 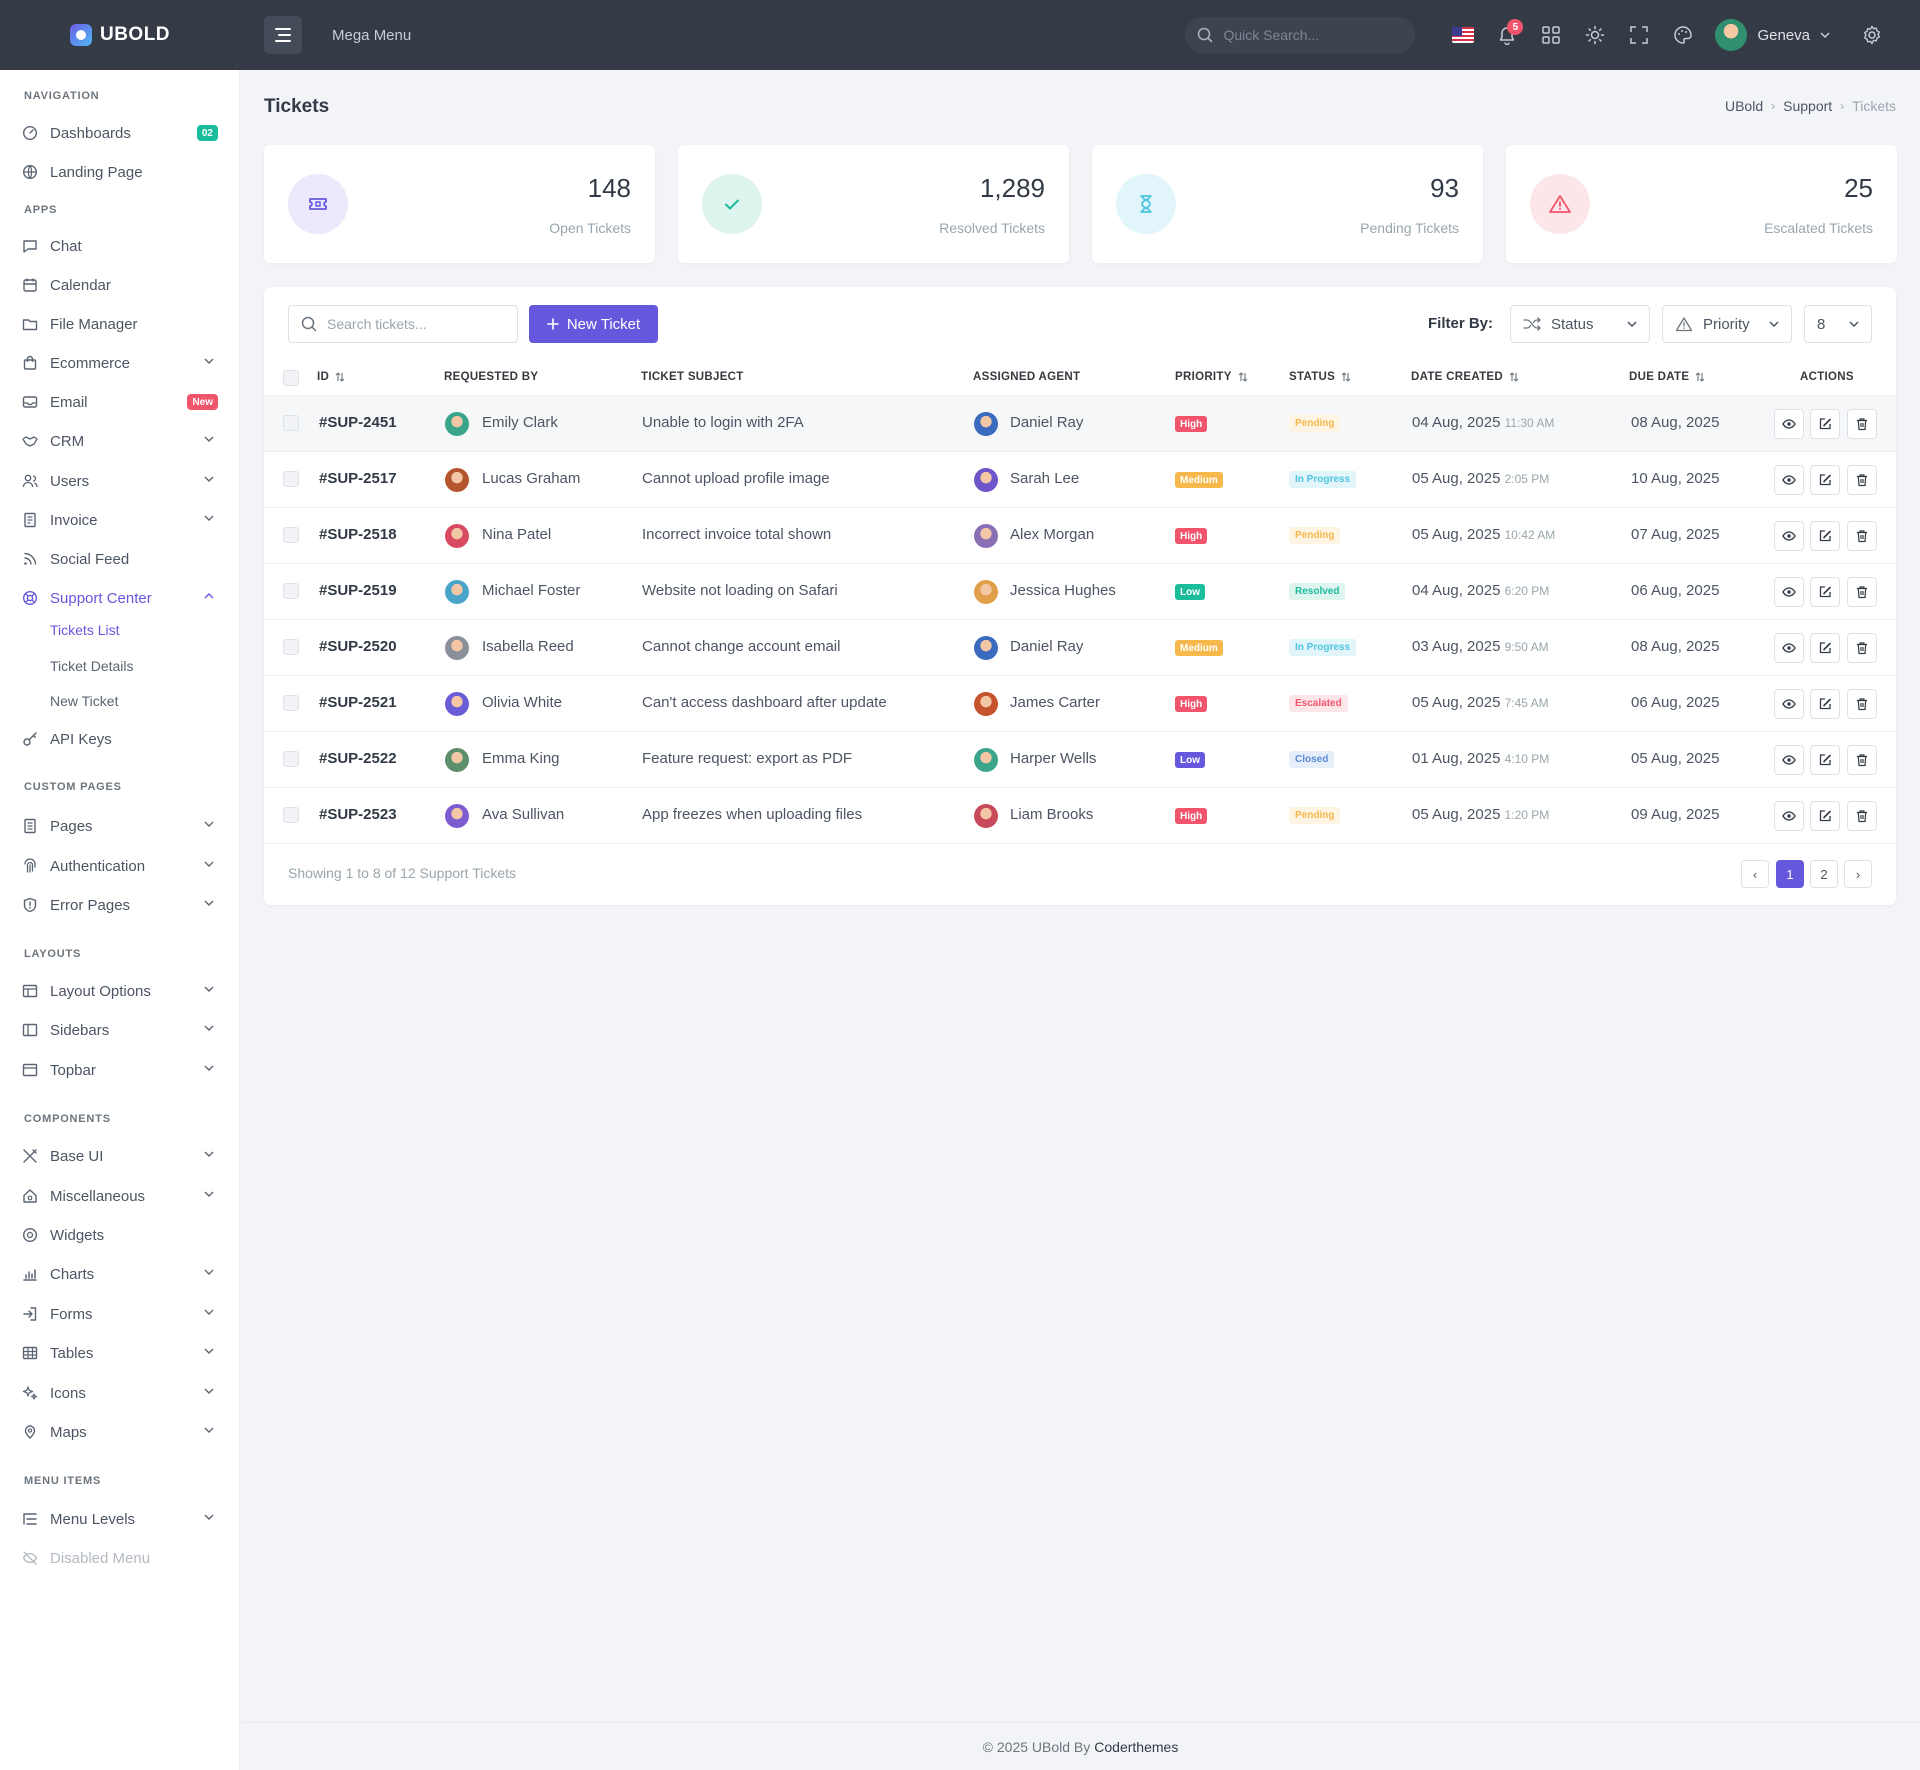 What do you see at coordinates (1824, 874) in the screenshot?
I see `pagination-page-2: 2` at bounding box center [1824, 874].